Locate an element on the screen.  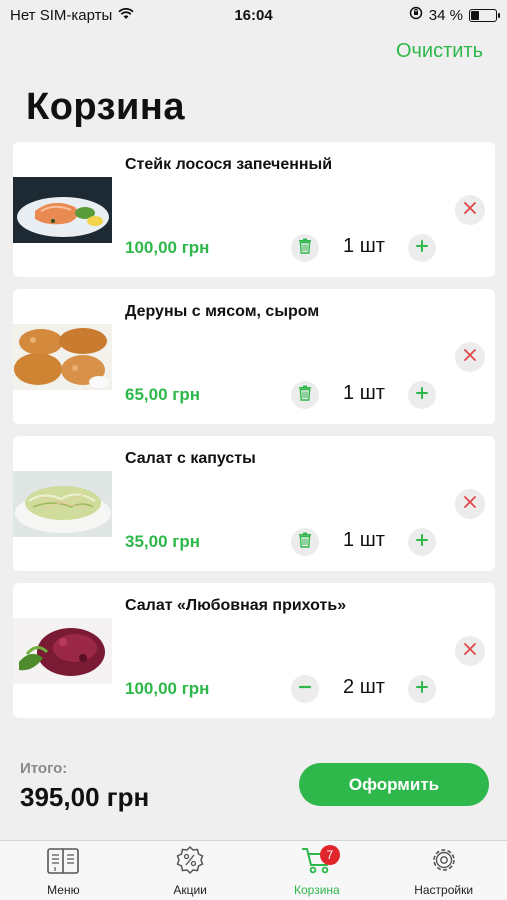
battery-icon is located at coordinates (484, 15).